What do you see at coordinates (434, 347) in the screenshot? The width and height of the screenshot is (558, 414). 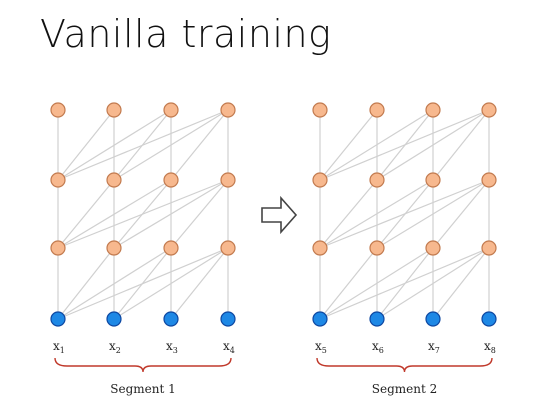 I see `input-label: x7` at bounding box center [434, 347].